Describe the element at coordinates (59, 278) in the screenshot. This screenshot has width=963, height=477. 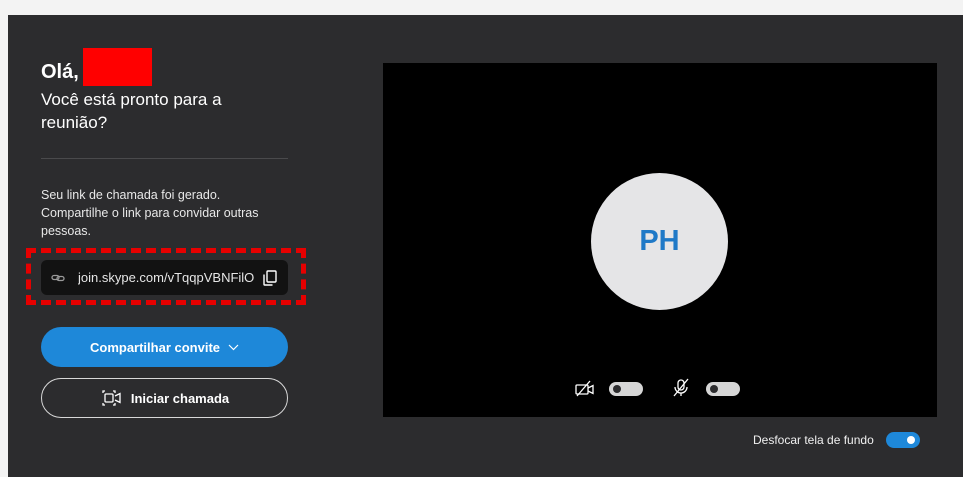
I see `link-icon` at that location.